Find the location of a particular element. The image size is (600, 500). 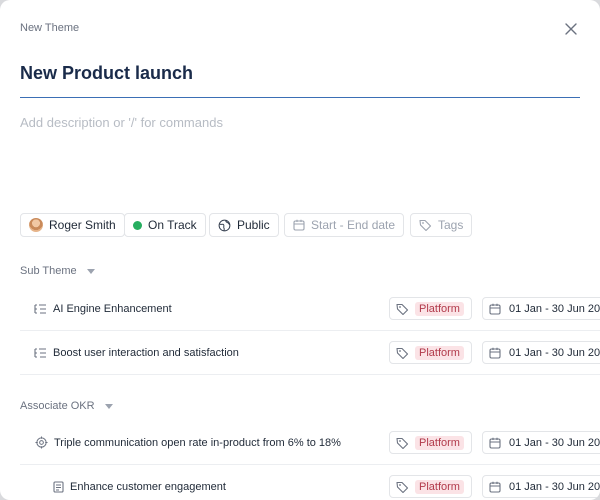

tags-label: Tags is located at coordinates (451, 225).